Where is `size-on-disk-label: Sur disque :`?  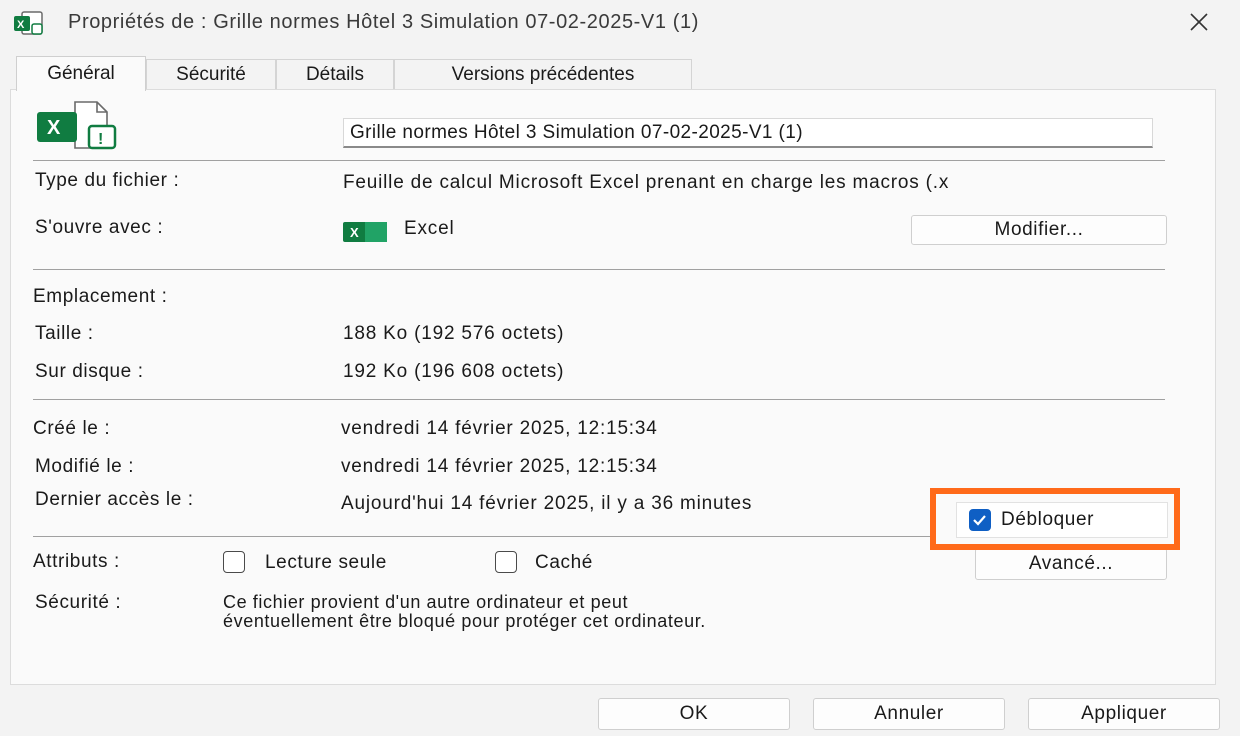
size-on-disk-label: Sur disque : is located at coordinates (89, 371).